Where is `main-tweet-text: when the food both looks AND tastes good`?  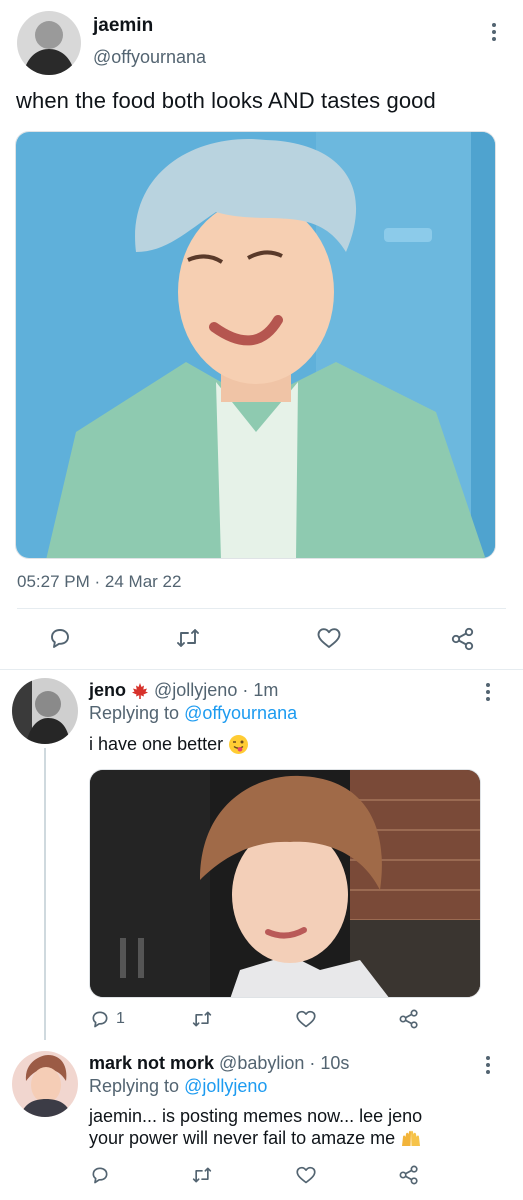 main-tweet-text: when the food both looks AND tastes good is located at coordinates (226, 100).